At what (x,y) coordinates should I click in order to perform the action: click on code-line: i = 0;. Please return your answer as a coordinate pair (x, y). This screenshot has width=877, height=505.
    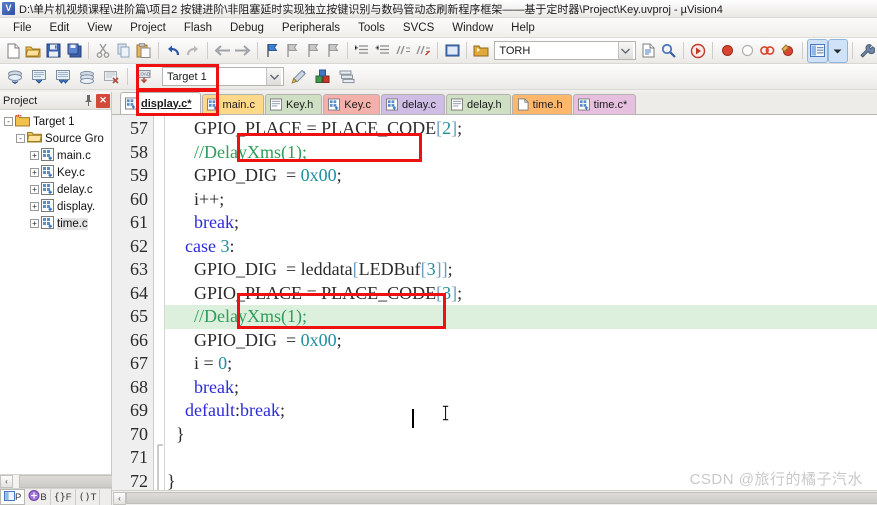
    Looking at the image, I should click on (521, 364).